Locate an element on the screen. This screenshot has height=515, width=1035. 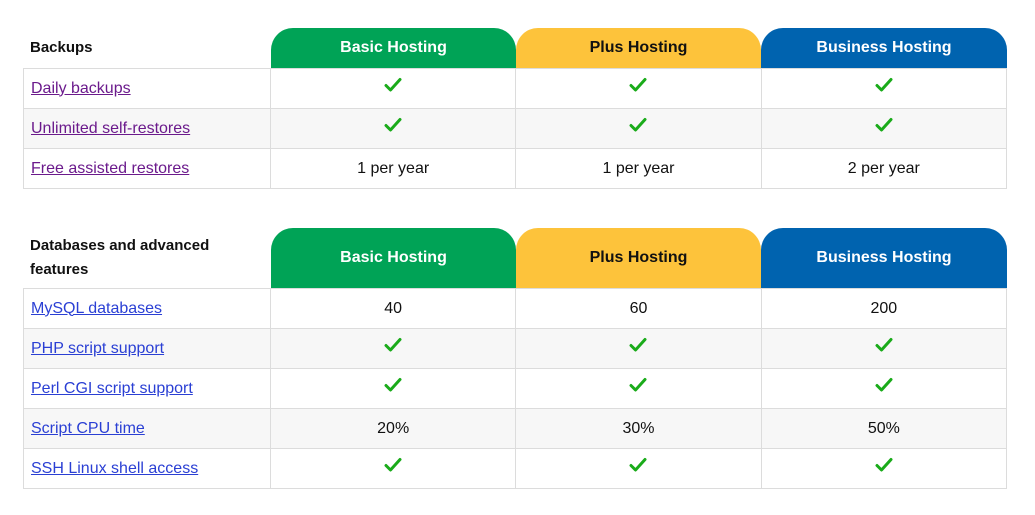
table-row: MySQL databases 40 60 200 is located at coordinates (515, 308).